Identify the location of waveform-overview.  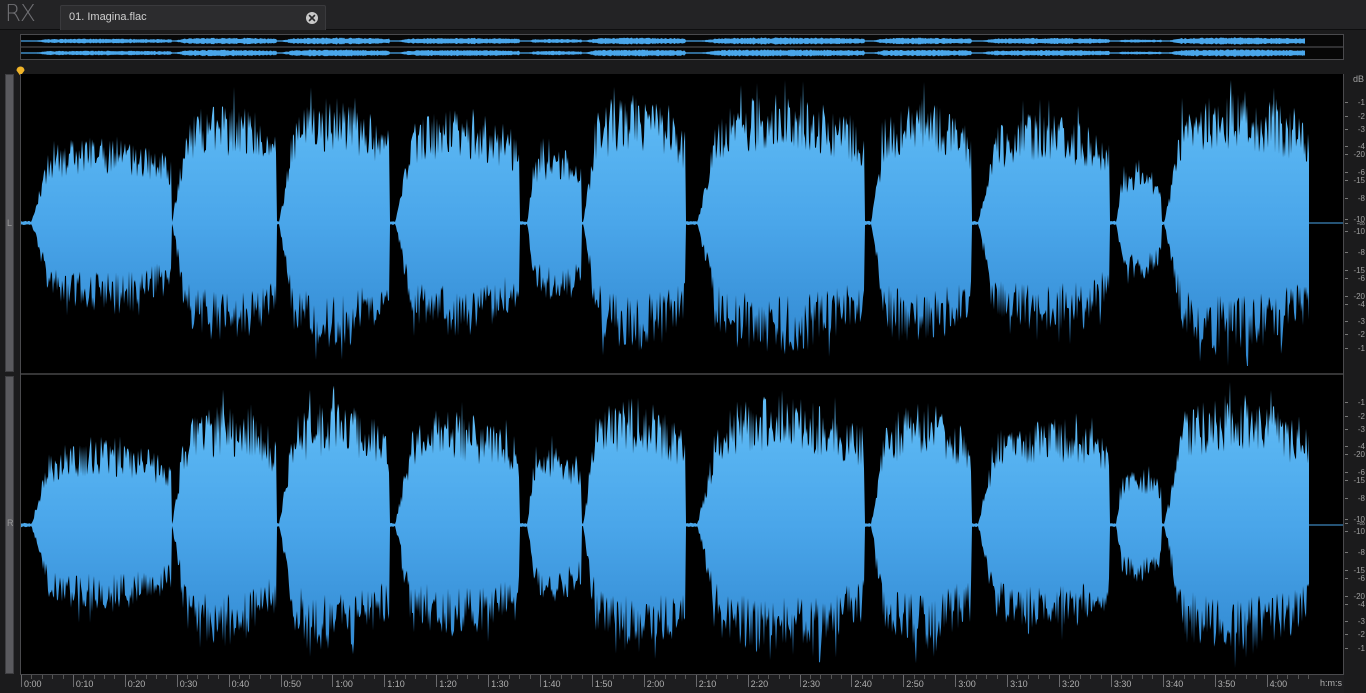
(682, 47).